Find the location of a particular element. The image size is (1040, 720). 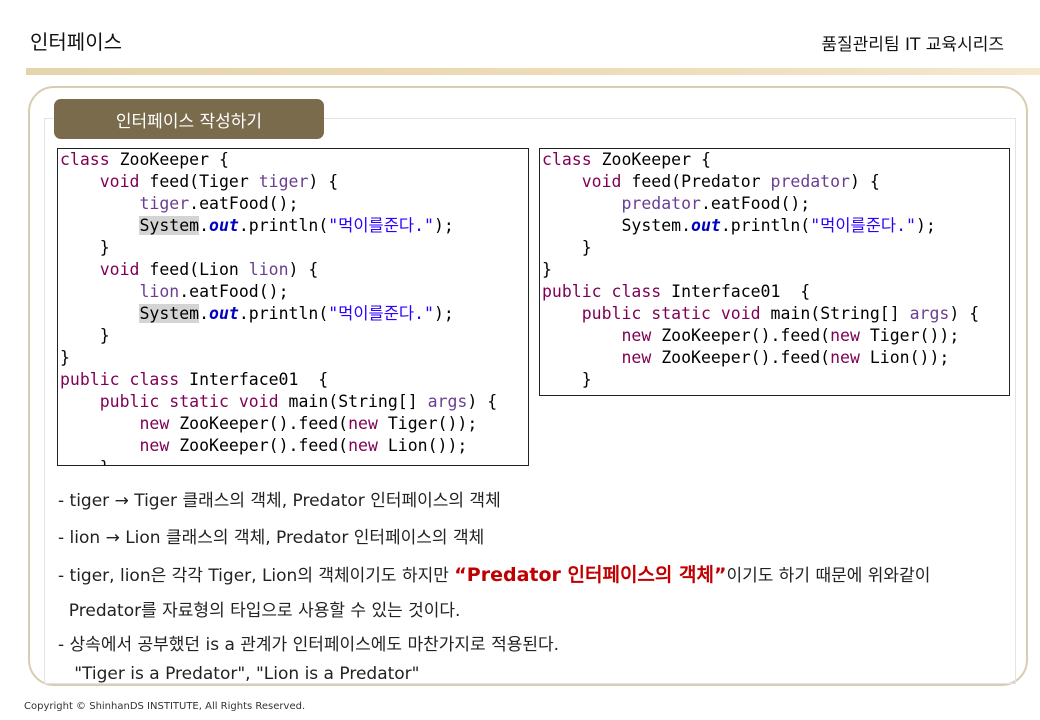

bullet-both-post: 이기도 하기 때문에 위와같이 is located at coordinates (828, 576).